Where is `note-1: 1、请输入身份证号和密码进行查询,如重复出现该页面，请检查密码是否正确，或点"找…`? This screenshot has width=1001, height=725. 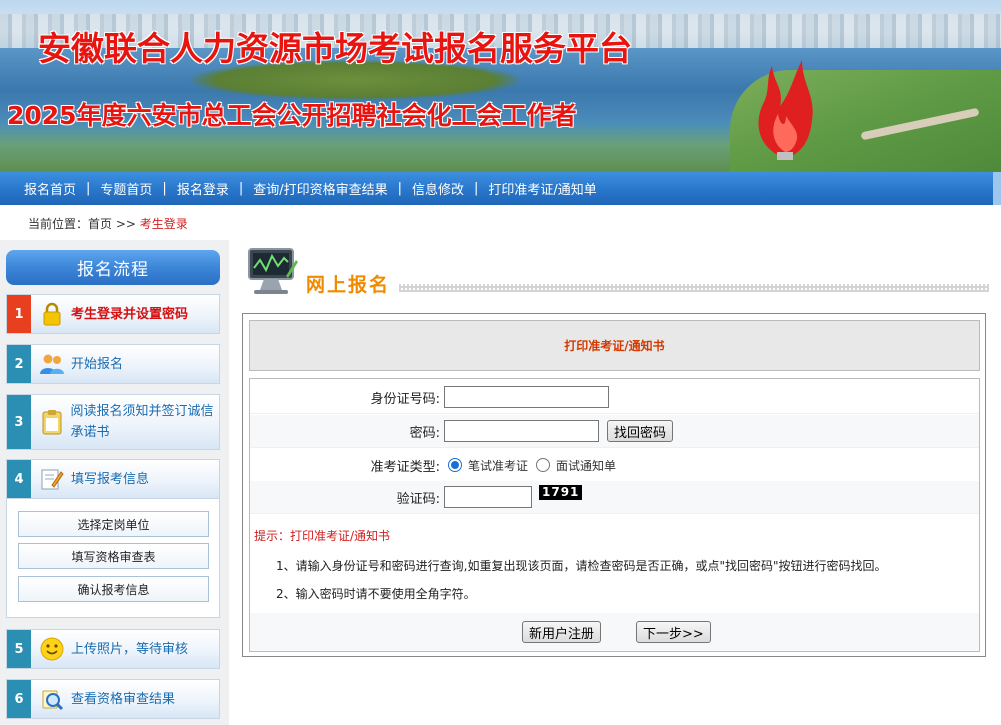
note-1: 1、请输入身份证号和密码进行查询,如重复出现该页面，请检查密码是否正确，或点"找… is located at coordinates (581, 566).